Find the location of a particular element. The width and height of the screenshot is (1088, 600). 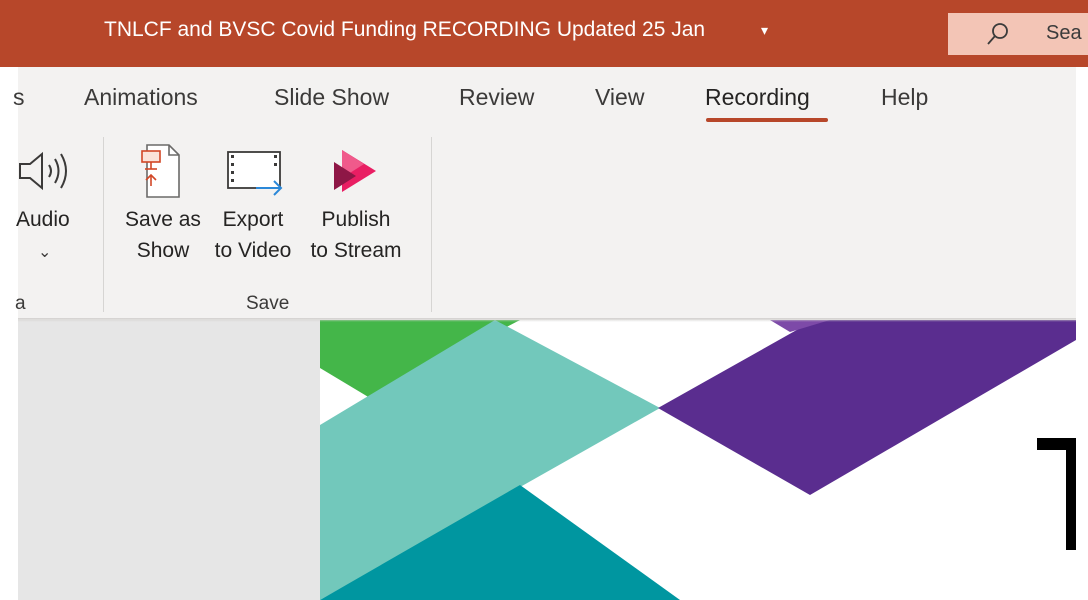

tab-transitions-partial: s is located at coordinates (19, 97).